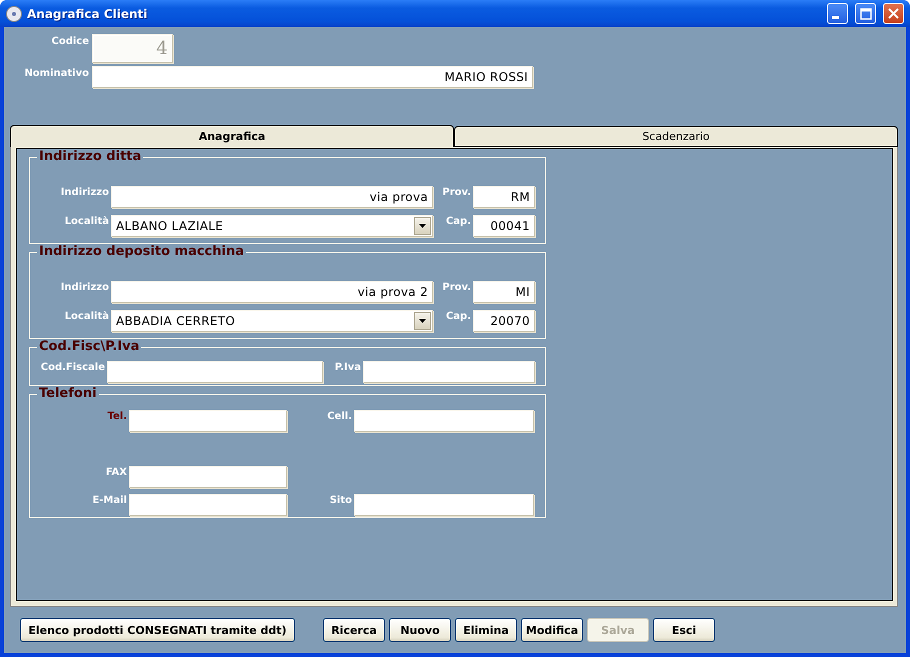 The width and height of the screenshot is (910, 657). I want to click on field-label: Nominativo, so click(56, 73).